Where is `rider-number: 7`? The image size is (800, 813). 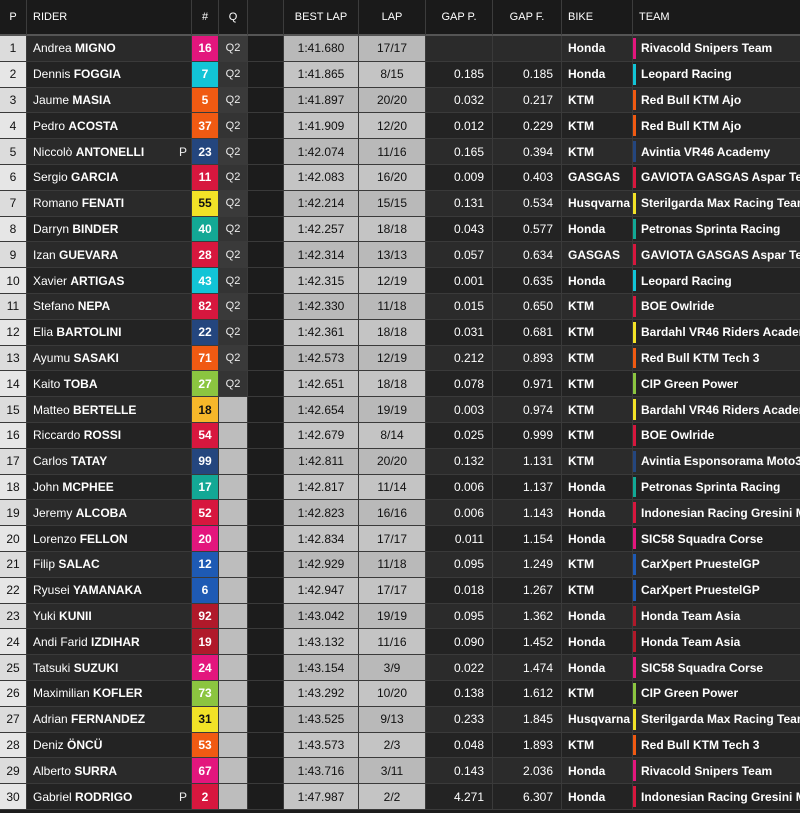
rider-number: 7 is located at coordinates (205, 74).